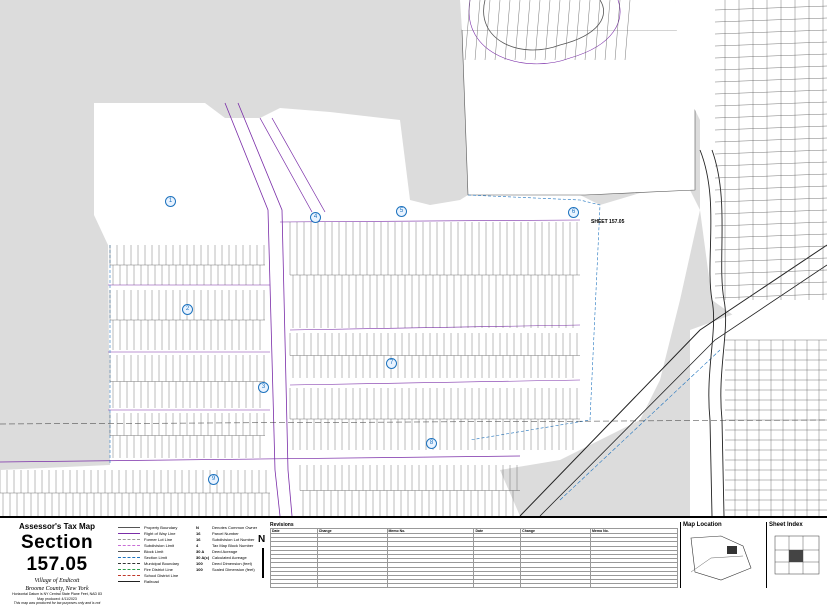 This screenshot has width=827, height=605. Describe the element at coordinates (158, 539) in the screenshot. I see `legend-label: Former Lot Line` at that location.